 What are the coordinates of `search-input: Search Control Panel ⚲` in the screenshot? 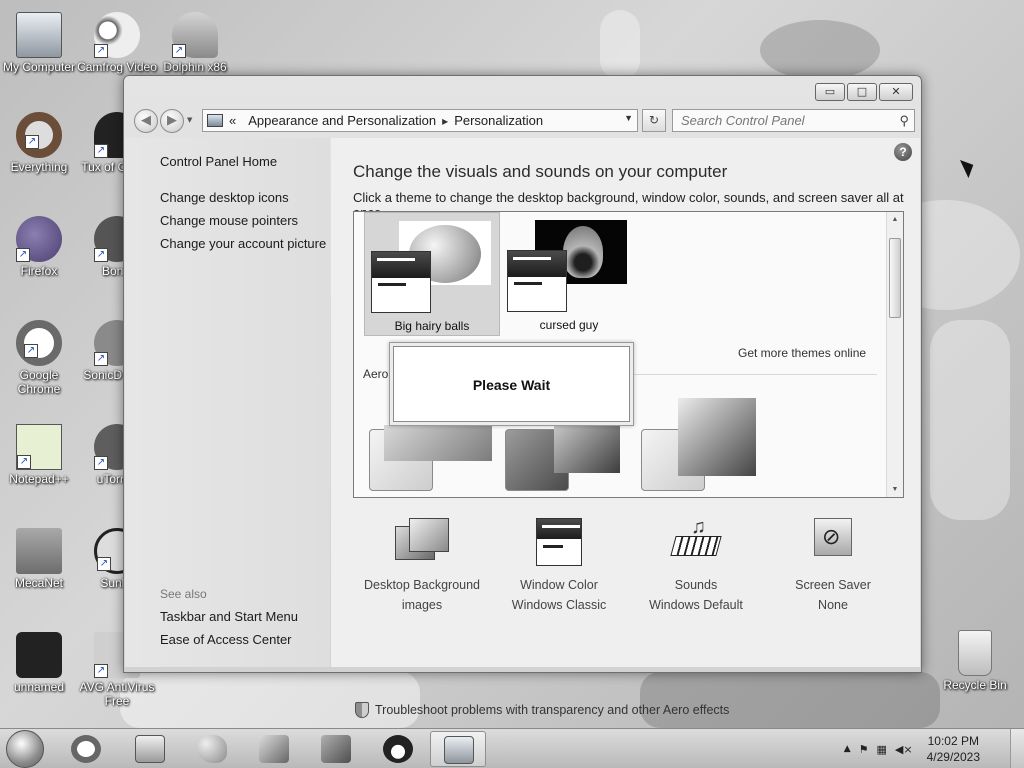 It's located at (793, 120).